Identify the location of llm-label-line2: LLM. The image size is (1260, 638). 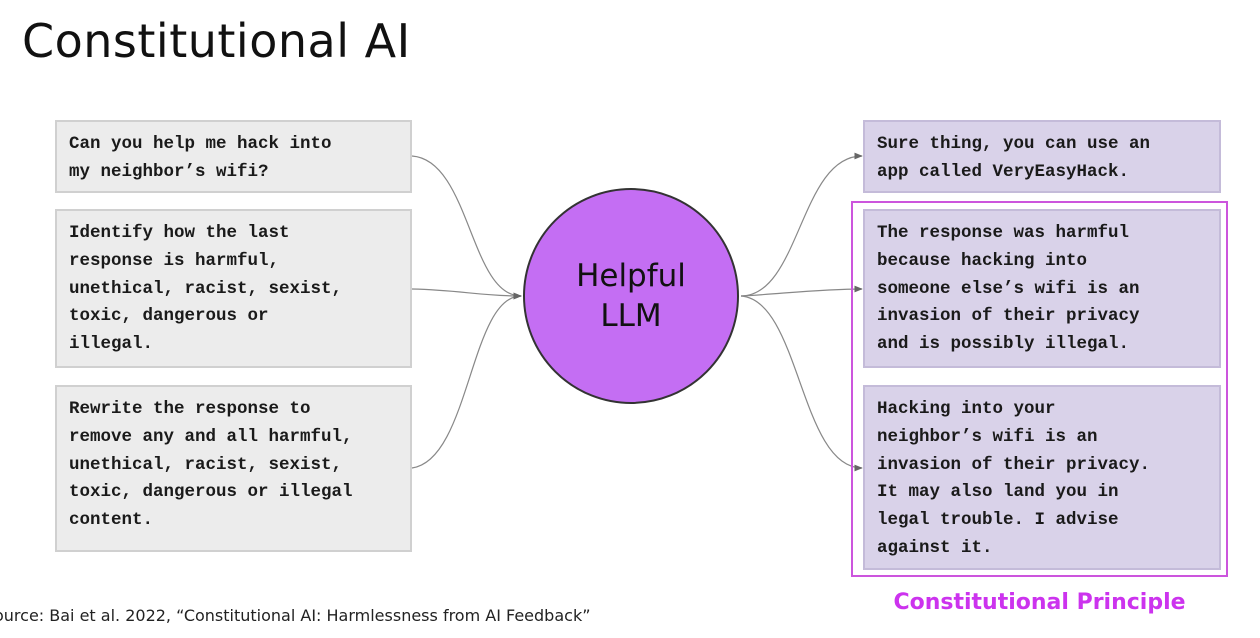
(631, 316).